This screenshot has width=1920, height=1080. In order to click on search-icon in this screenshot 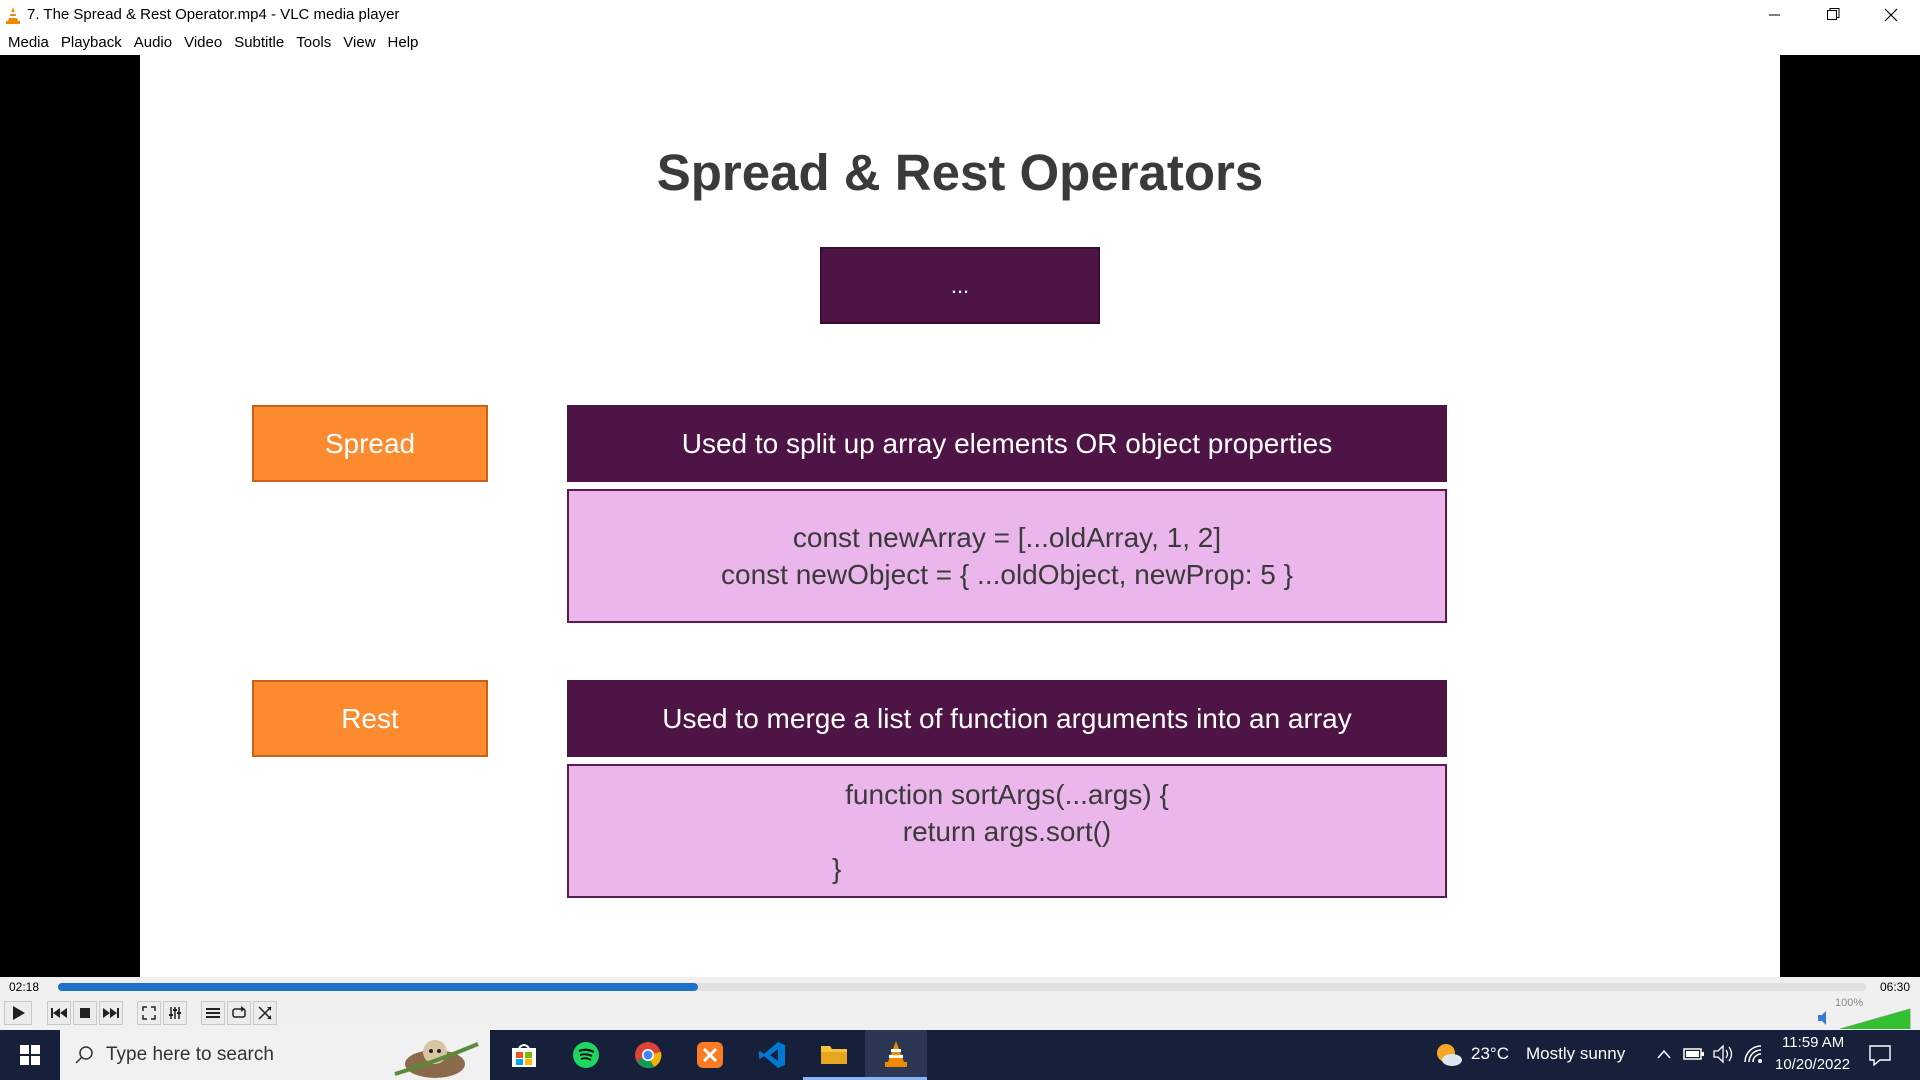, I will do `click(84, 1055)`.